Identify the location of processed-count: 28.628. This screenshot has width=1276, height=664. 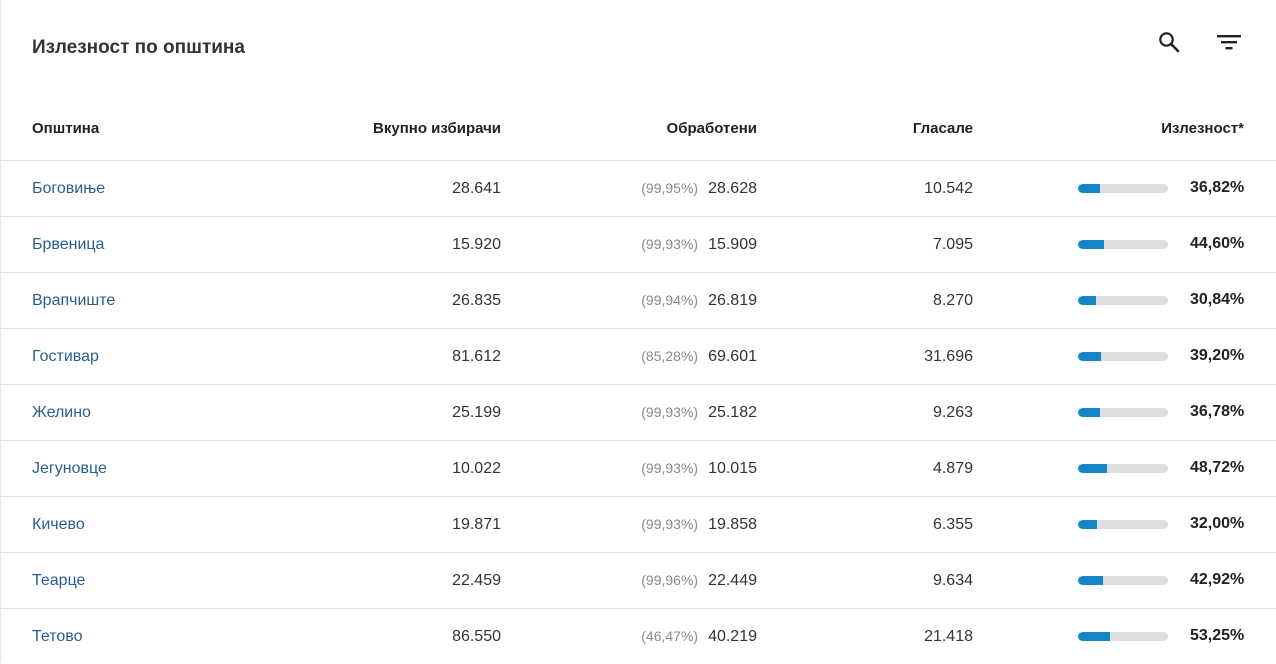
(732, 188).